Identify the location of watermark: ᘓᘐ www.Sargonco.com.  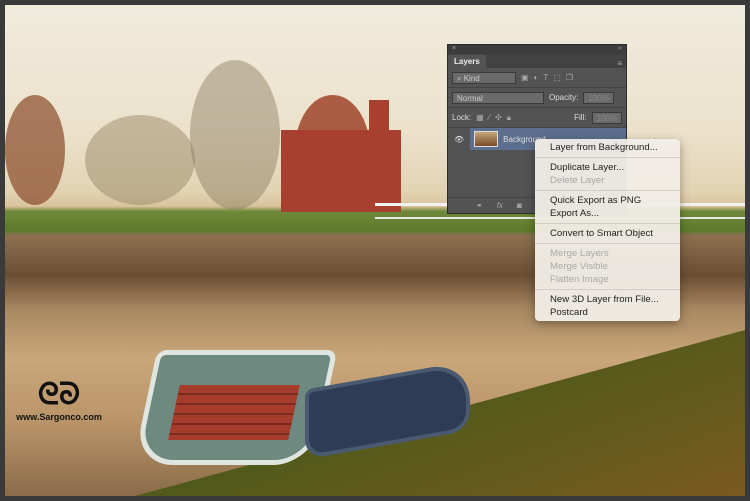
(59, 400).